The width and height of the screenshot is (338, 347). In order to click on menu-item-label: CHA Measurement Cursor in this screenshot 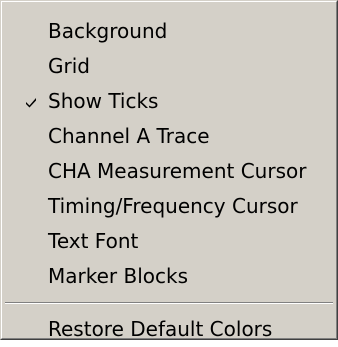, I will do `click(177, 171)`.